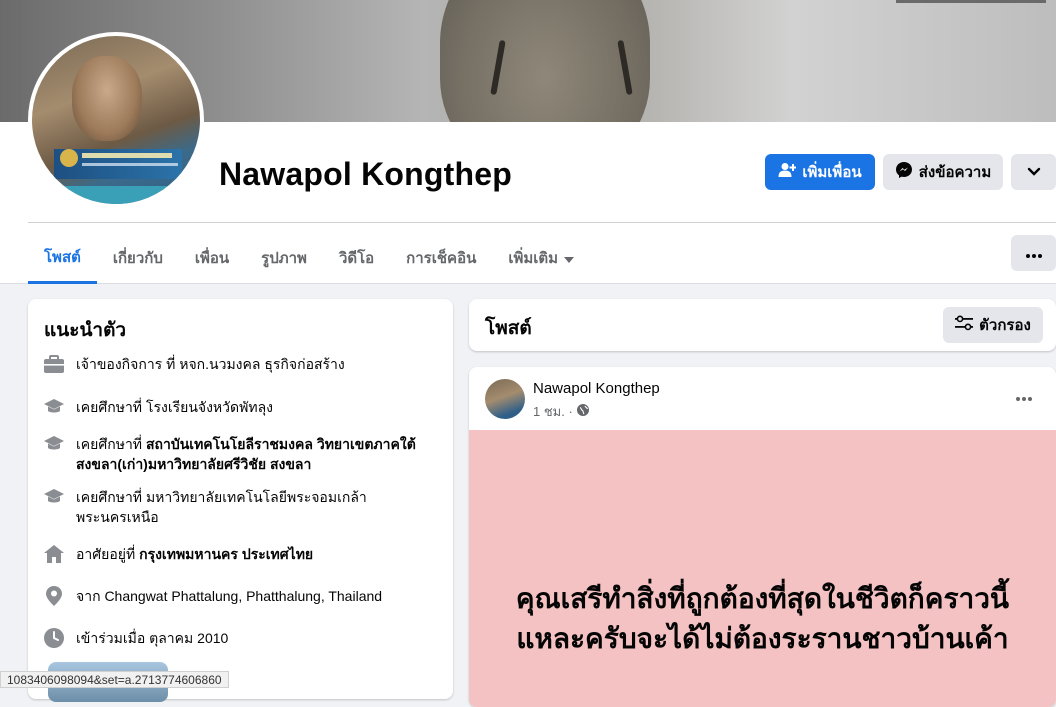  I want to click on avatar-banner-text, so click(127, 155).